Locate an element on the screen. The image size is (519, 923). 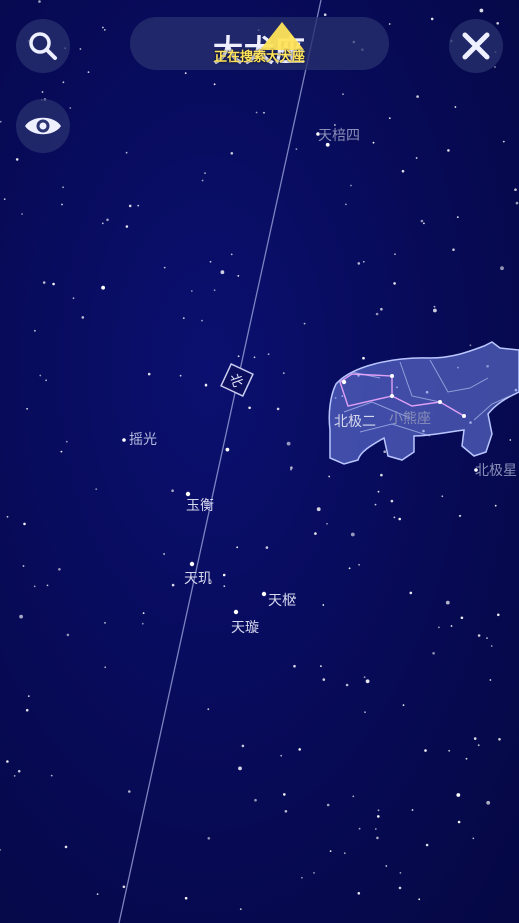
star-label-yuheng: 玉衡 is located at coordinates (200, 505).